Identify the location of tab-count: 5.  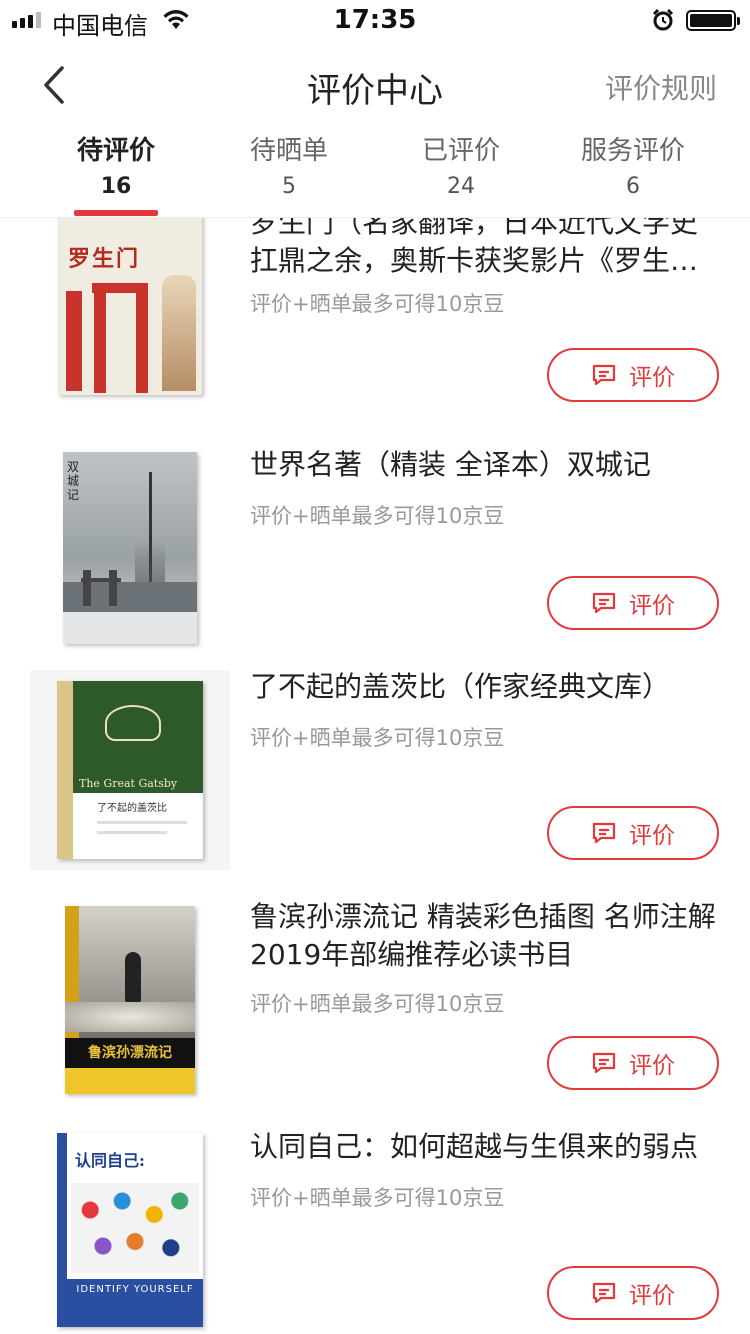
(289, 186).